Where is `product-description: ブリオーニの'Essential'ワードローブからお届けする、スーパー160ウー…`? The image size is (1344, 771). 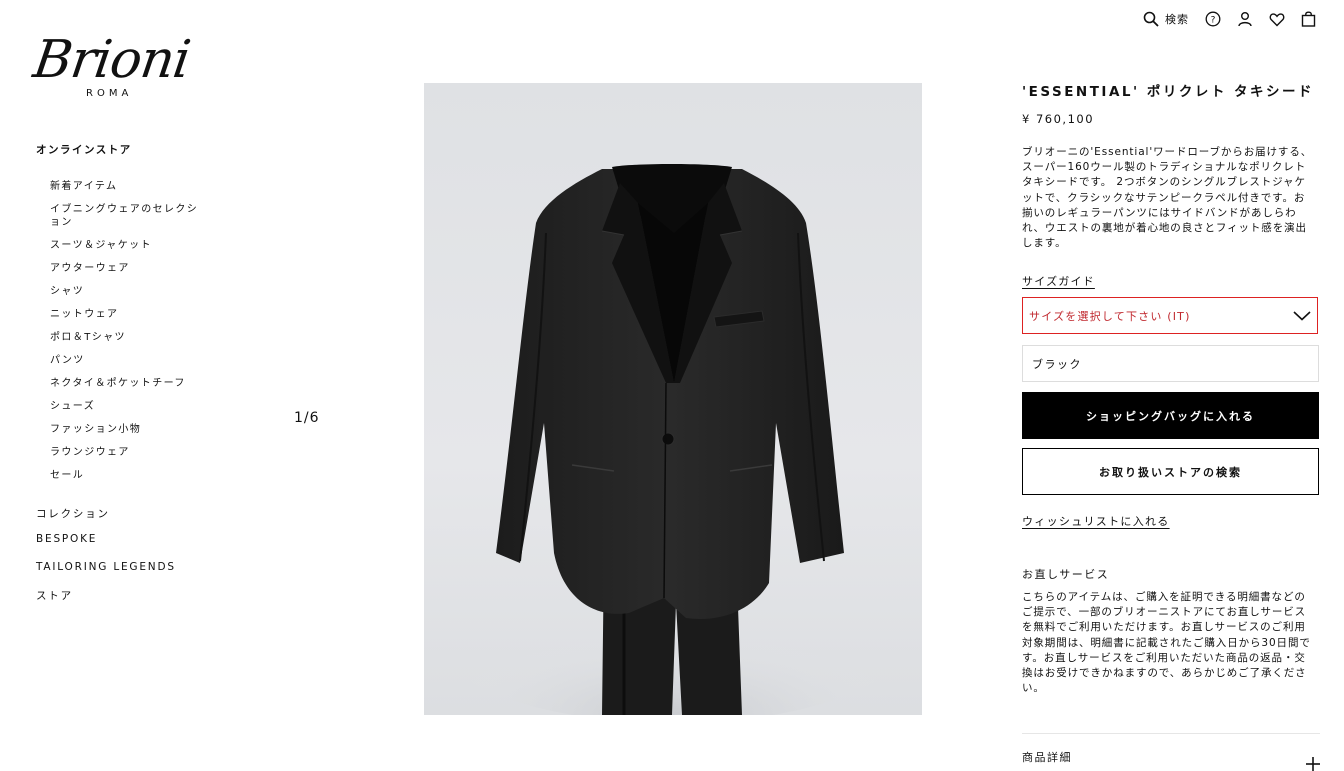
product-description: ブリオーニの'Essential'ワードローブからお届けする、スーパー160ウー… is located at coordinates (1167, 198).